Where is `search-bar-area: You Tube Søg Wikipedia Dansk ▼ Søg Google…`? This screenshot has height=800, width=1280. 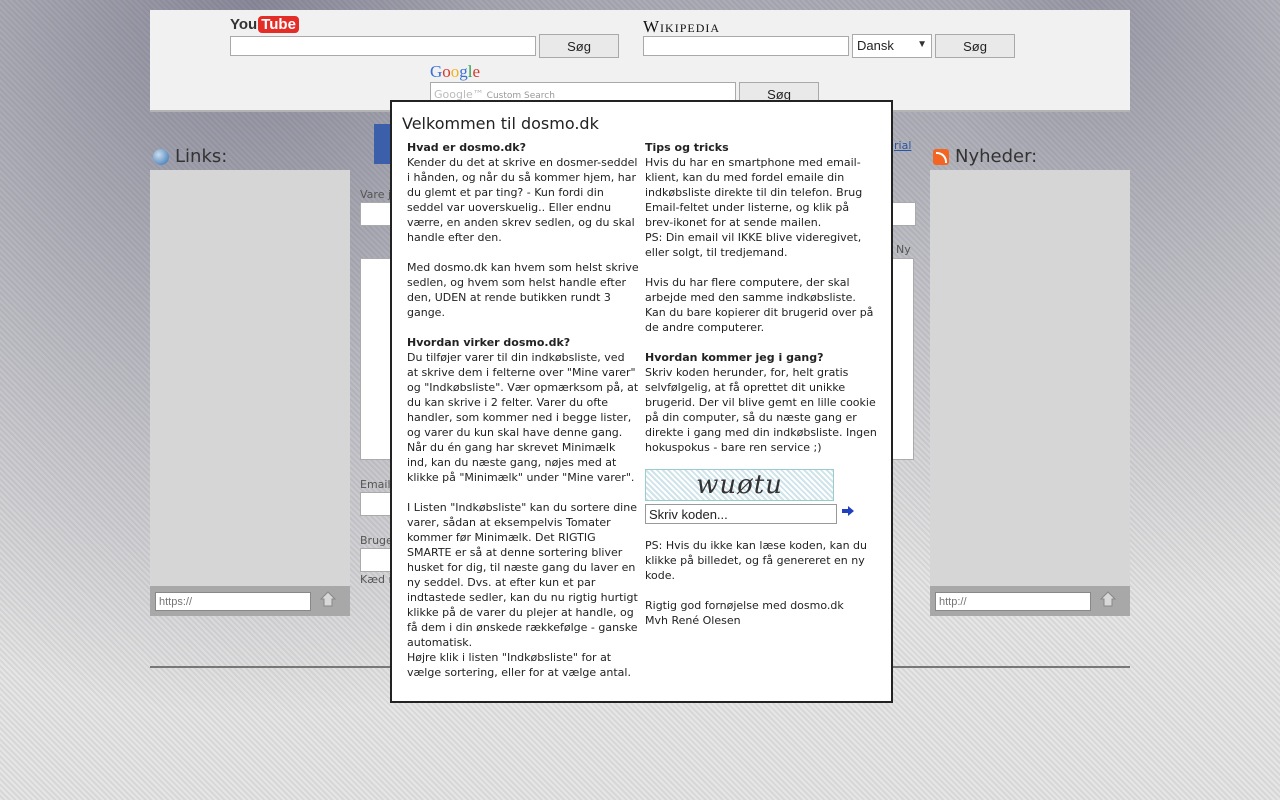
search-bar-area: You Tube Søg Wikipedia Dansk ▼ Søg Google… is located at coordinates (640, 61).